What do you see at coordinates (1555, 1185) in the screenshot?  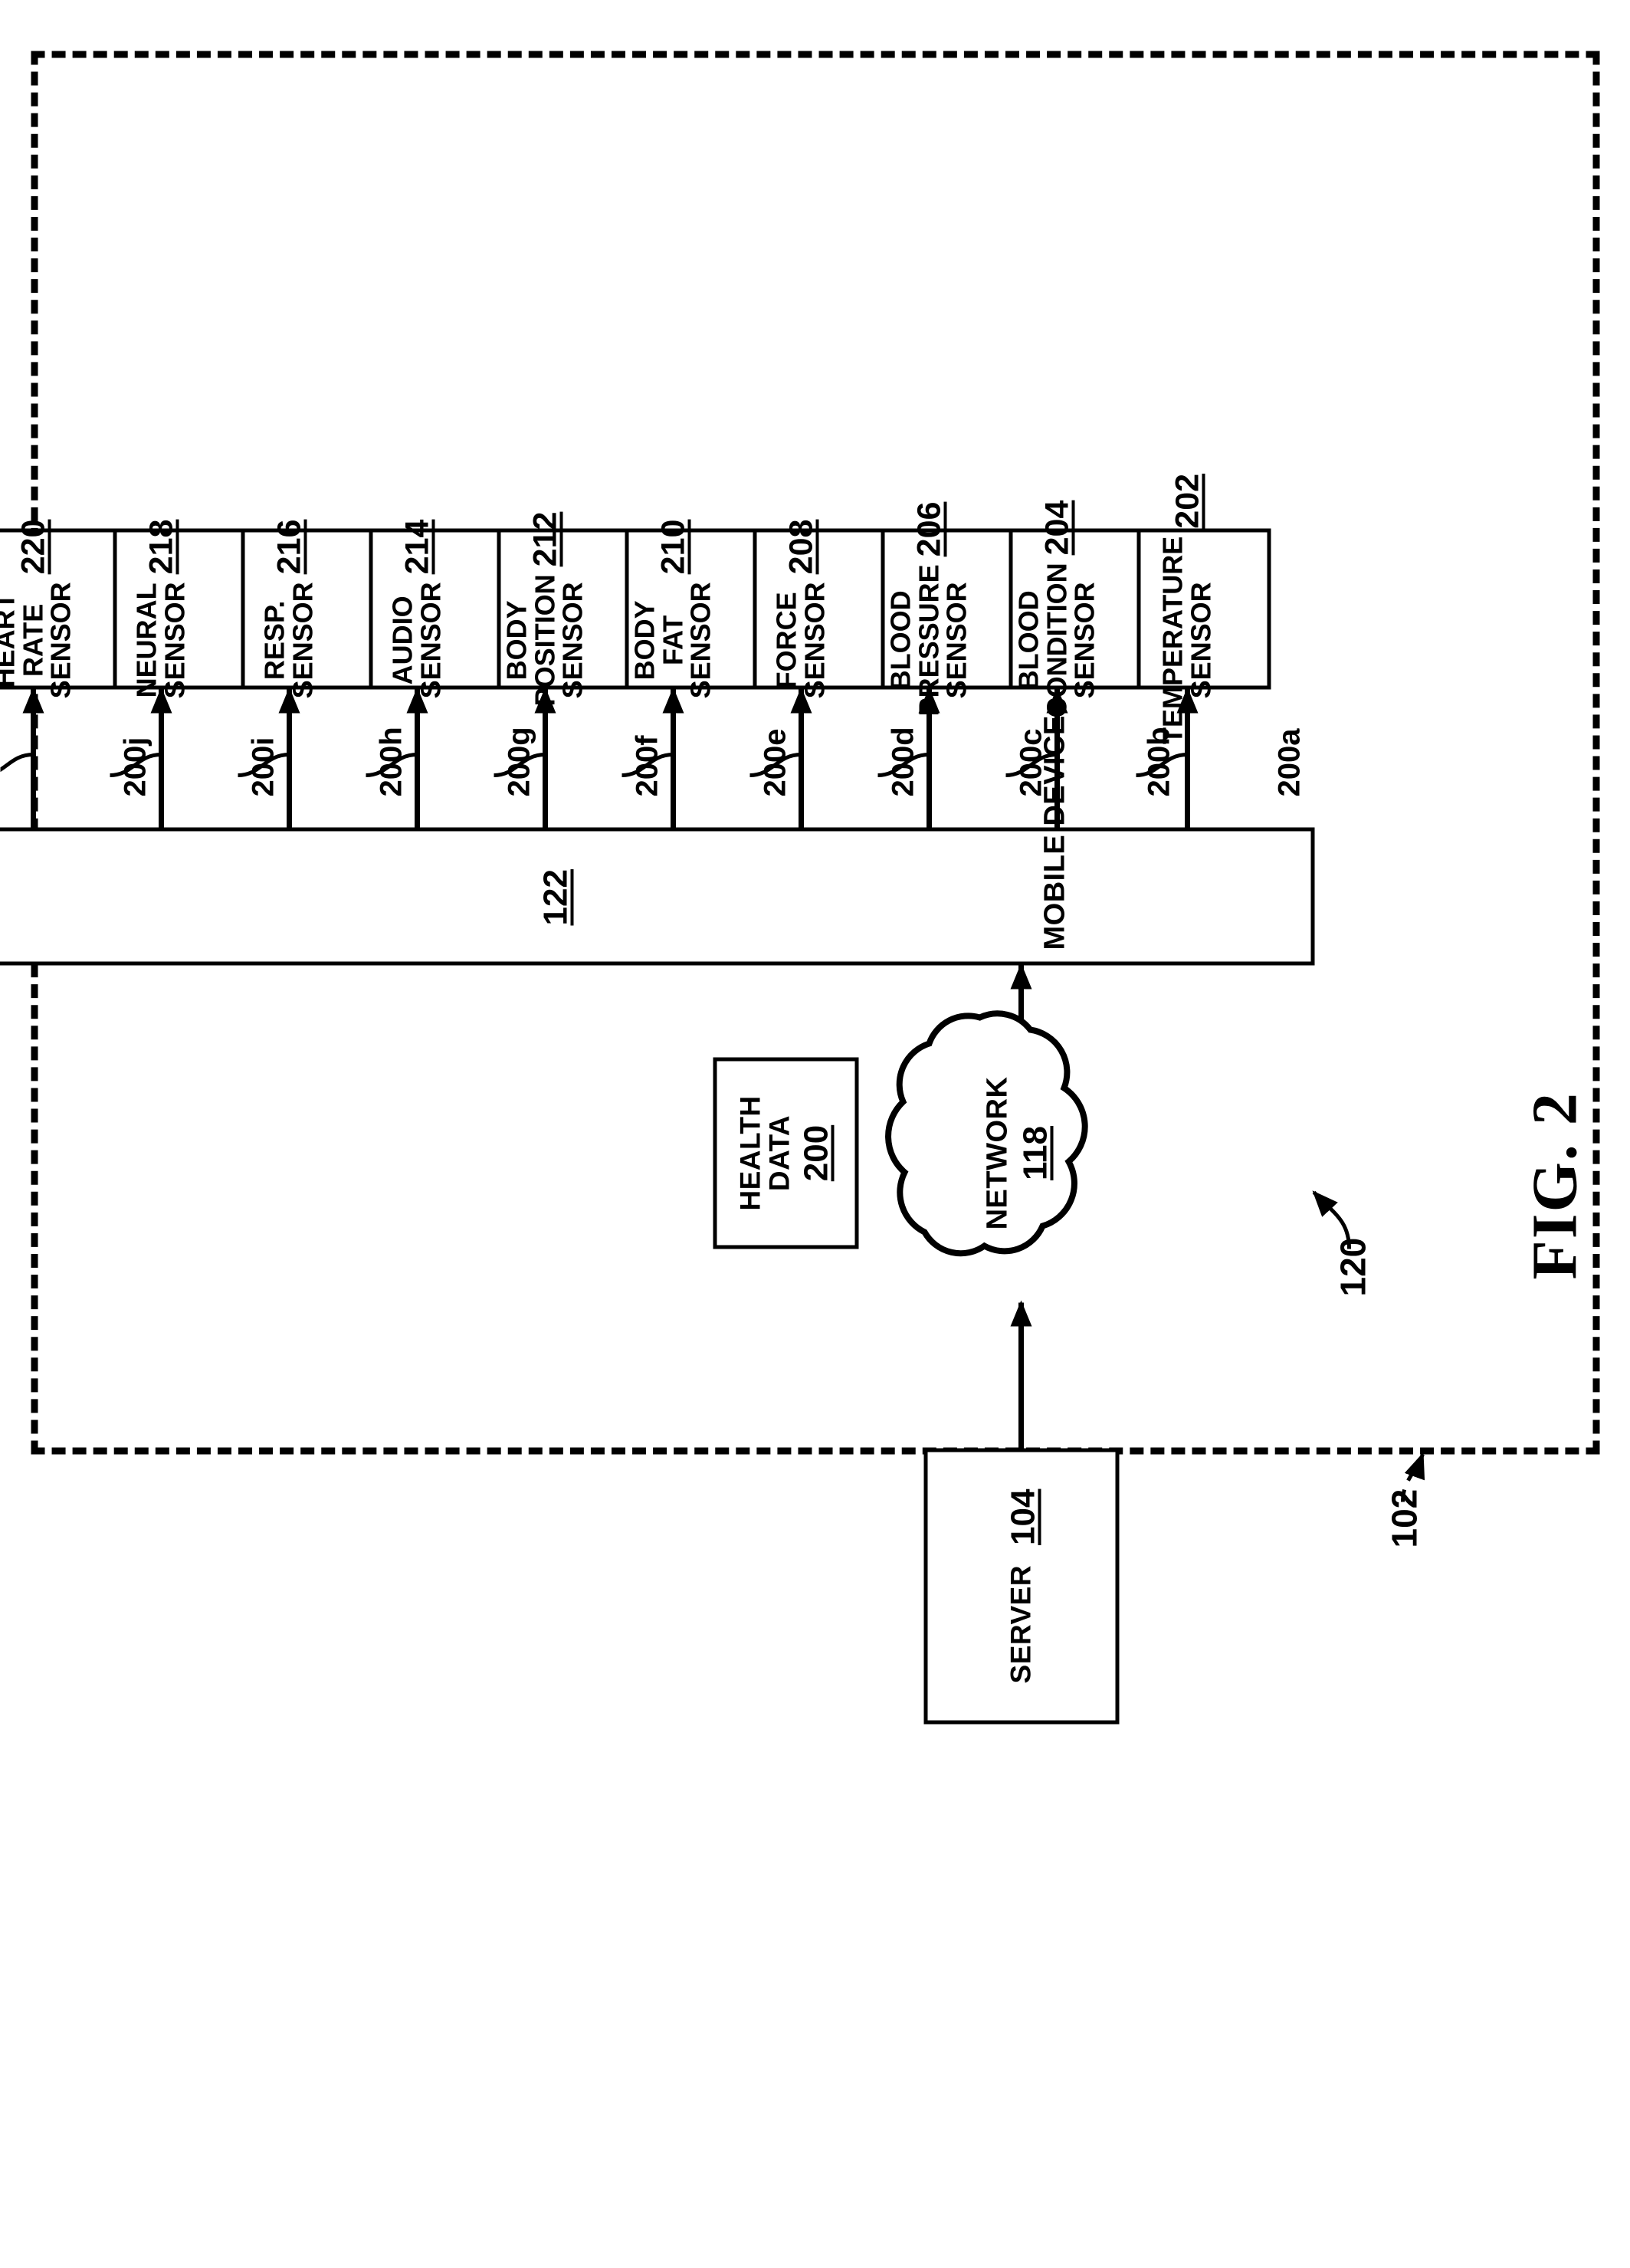 I see `figure-label: FIG. 2` at bounding box center [1555, 1185].